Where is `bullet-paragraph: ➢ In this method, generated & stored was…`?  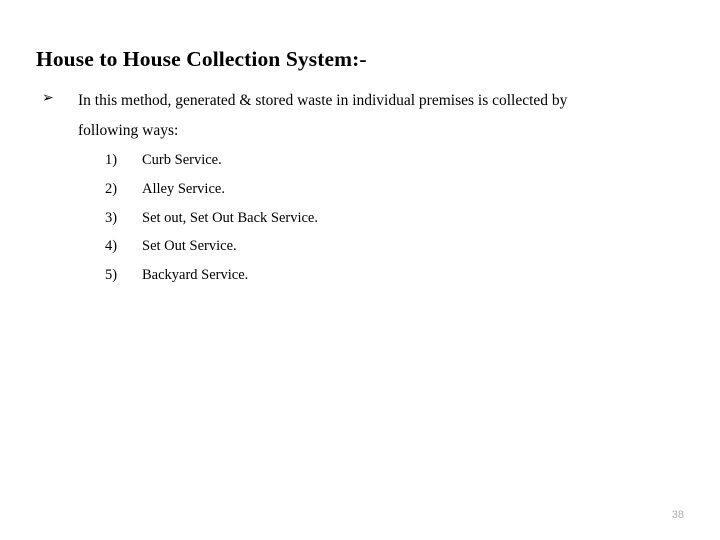
bullet-paragraph: ➢ In this method, generated & stored was… is located at coordinates (356, 116).